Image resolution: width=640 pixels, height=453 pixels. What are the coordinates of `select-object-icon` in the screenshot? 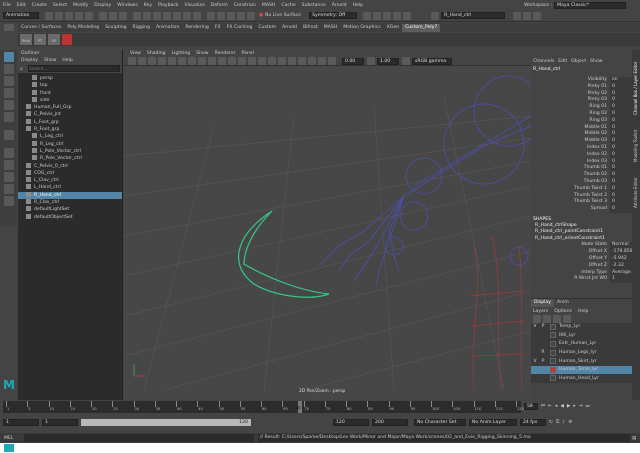 It's located at (113, 15).